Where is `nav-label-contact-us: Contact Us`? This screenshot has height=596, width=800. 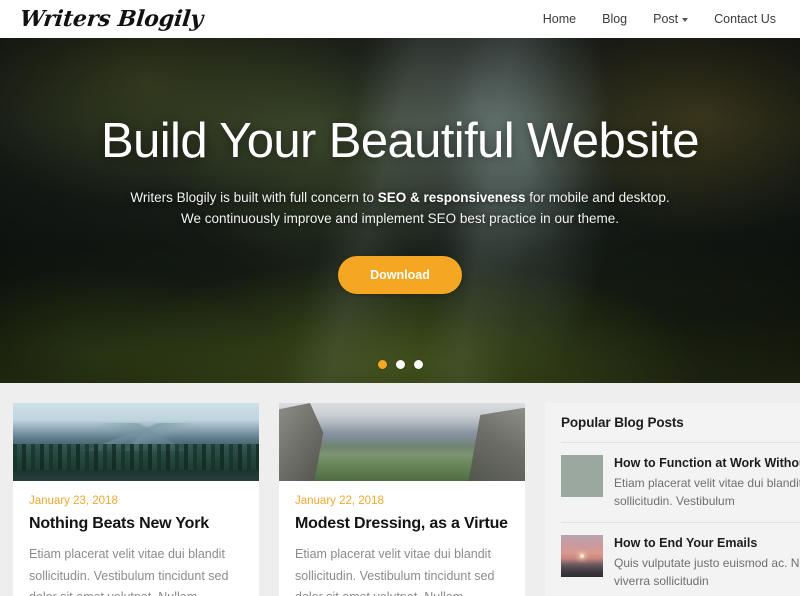
nav-label-contact-us: Contact Us is located at coordinates (745, 19).